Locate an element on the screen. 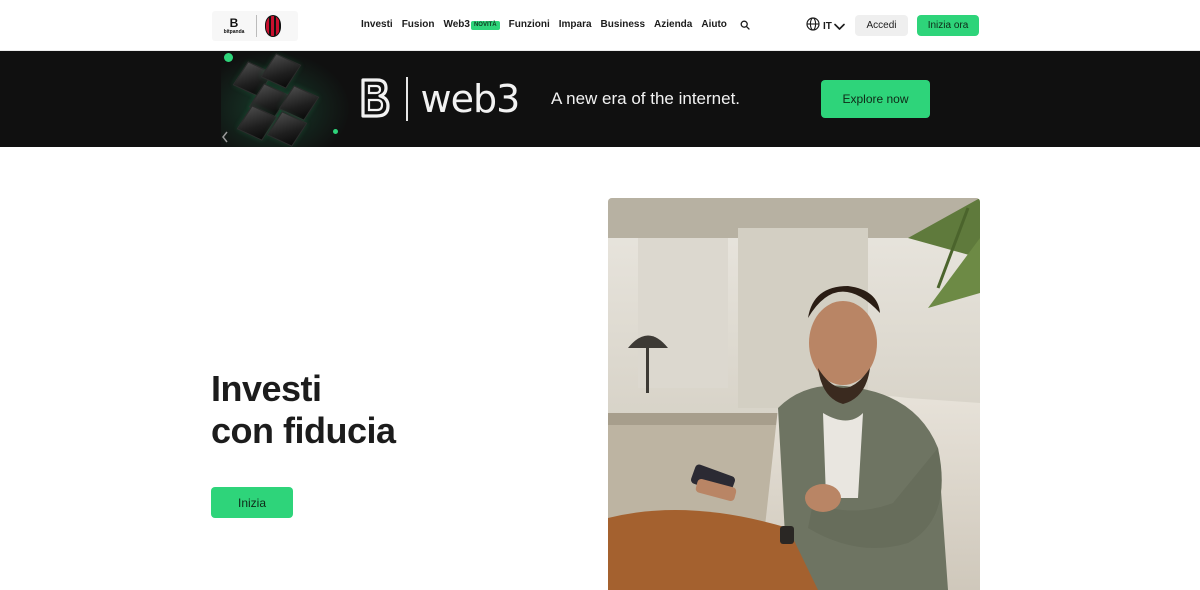  hero-title-line-1: Investi is located at coordinates (266, 388).